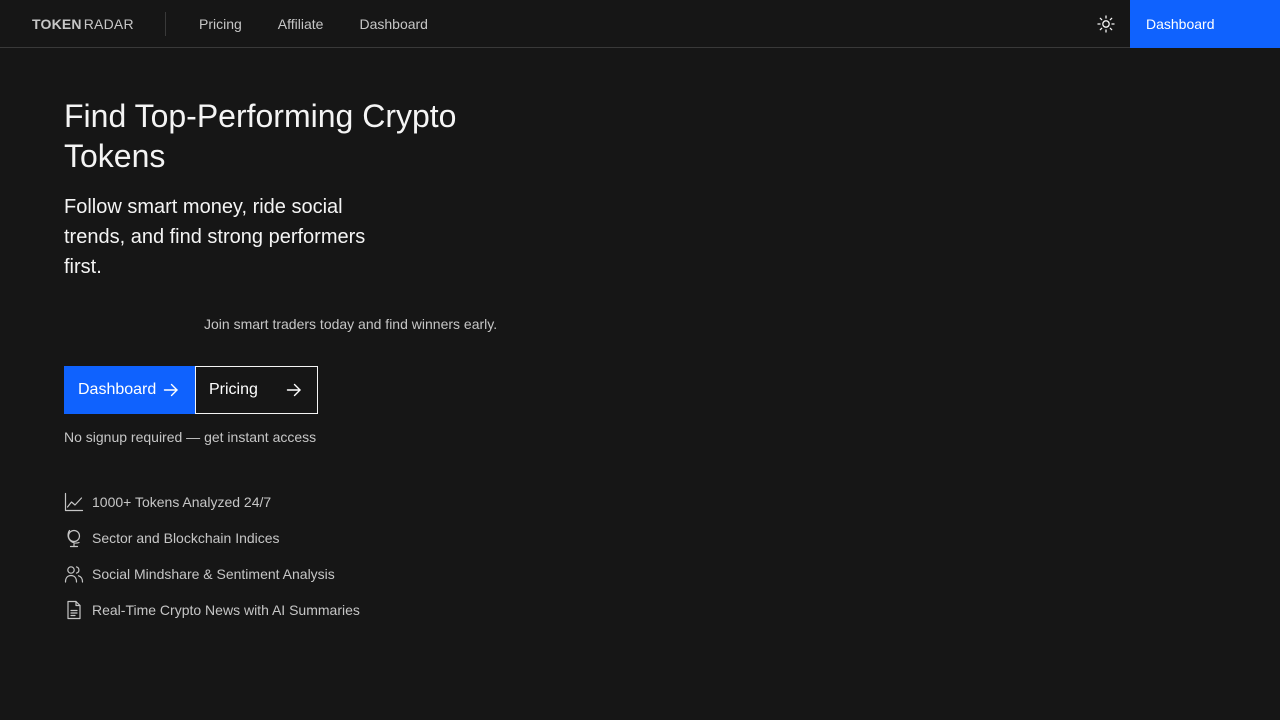 This screenshot has width=1280, height=720. I want to click on feature-item: Social Mindshare & Sentiment Analysis, so click(212, 574).